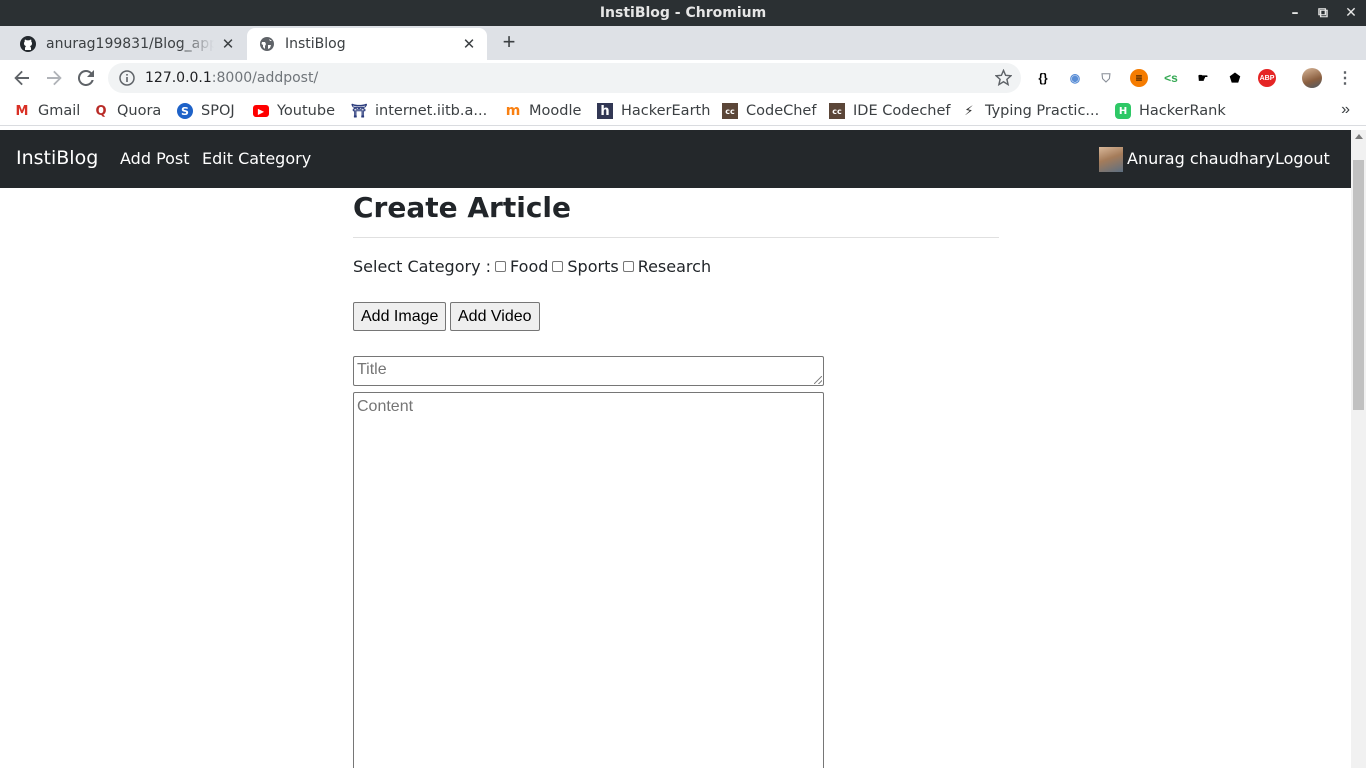 The width and height of the screenshot is (1366, 768). Describe the element at coordinates (178, 78) in the screenshot. I see `url-host: 127.0.0.1` at that location.